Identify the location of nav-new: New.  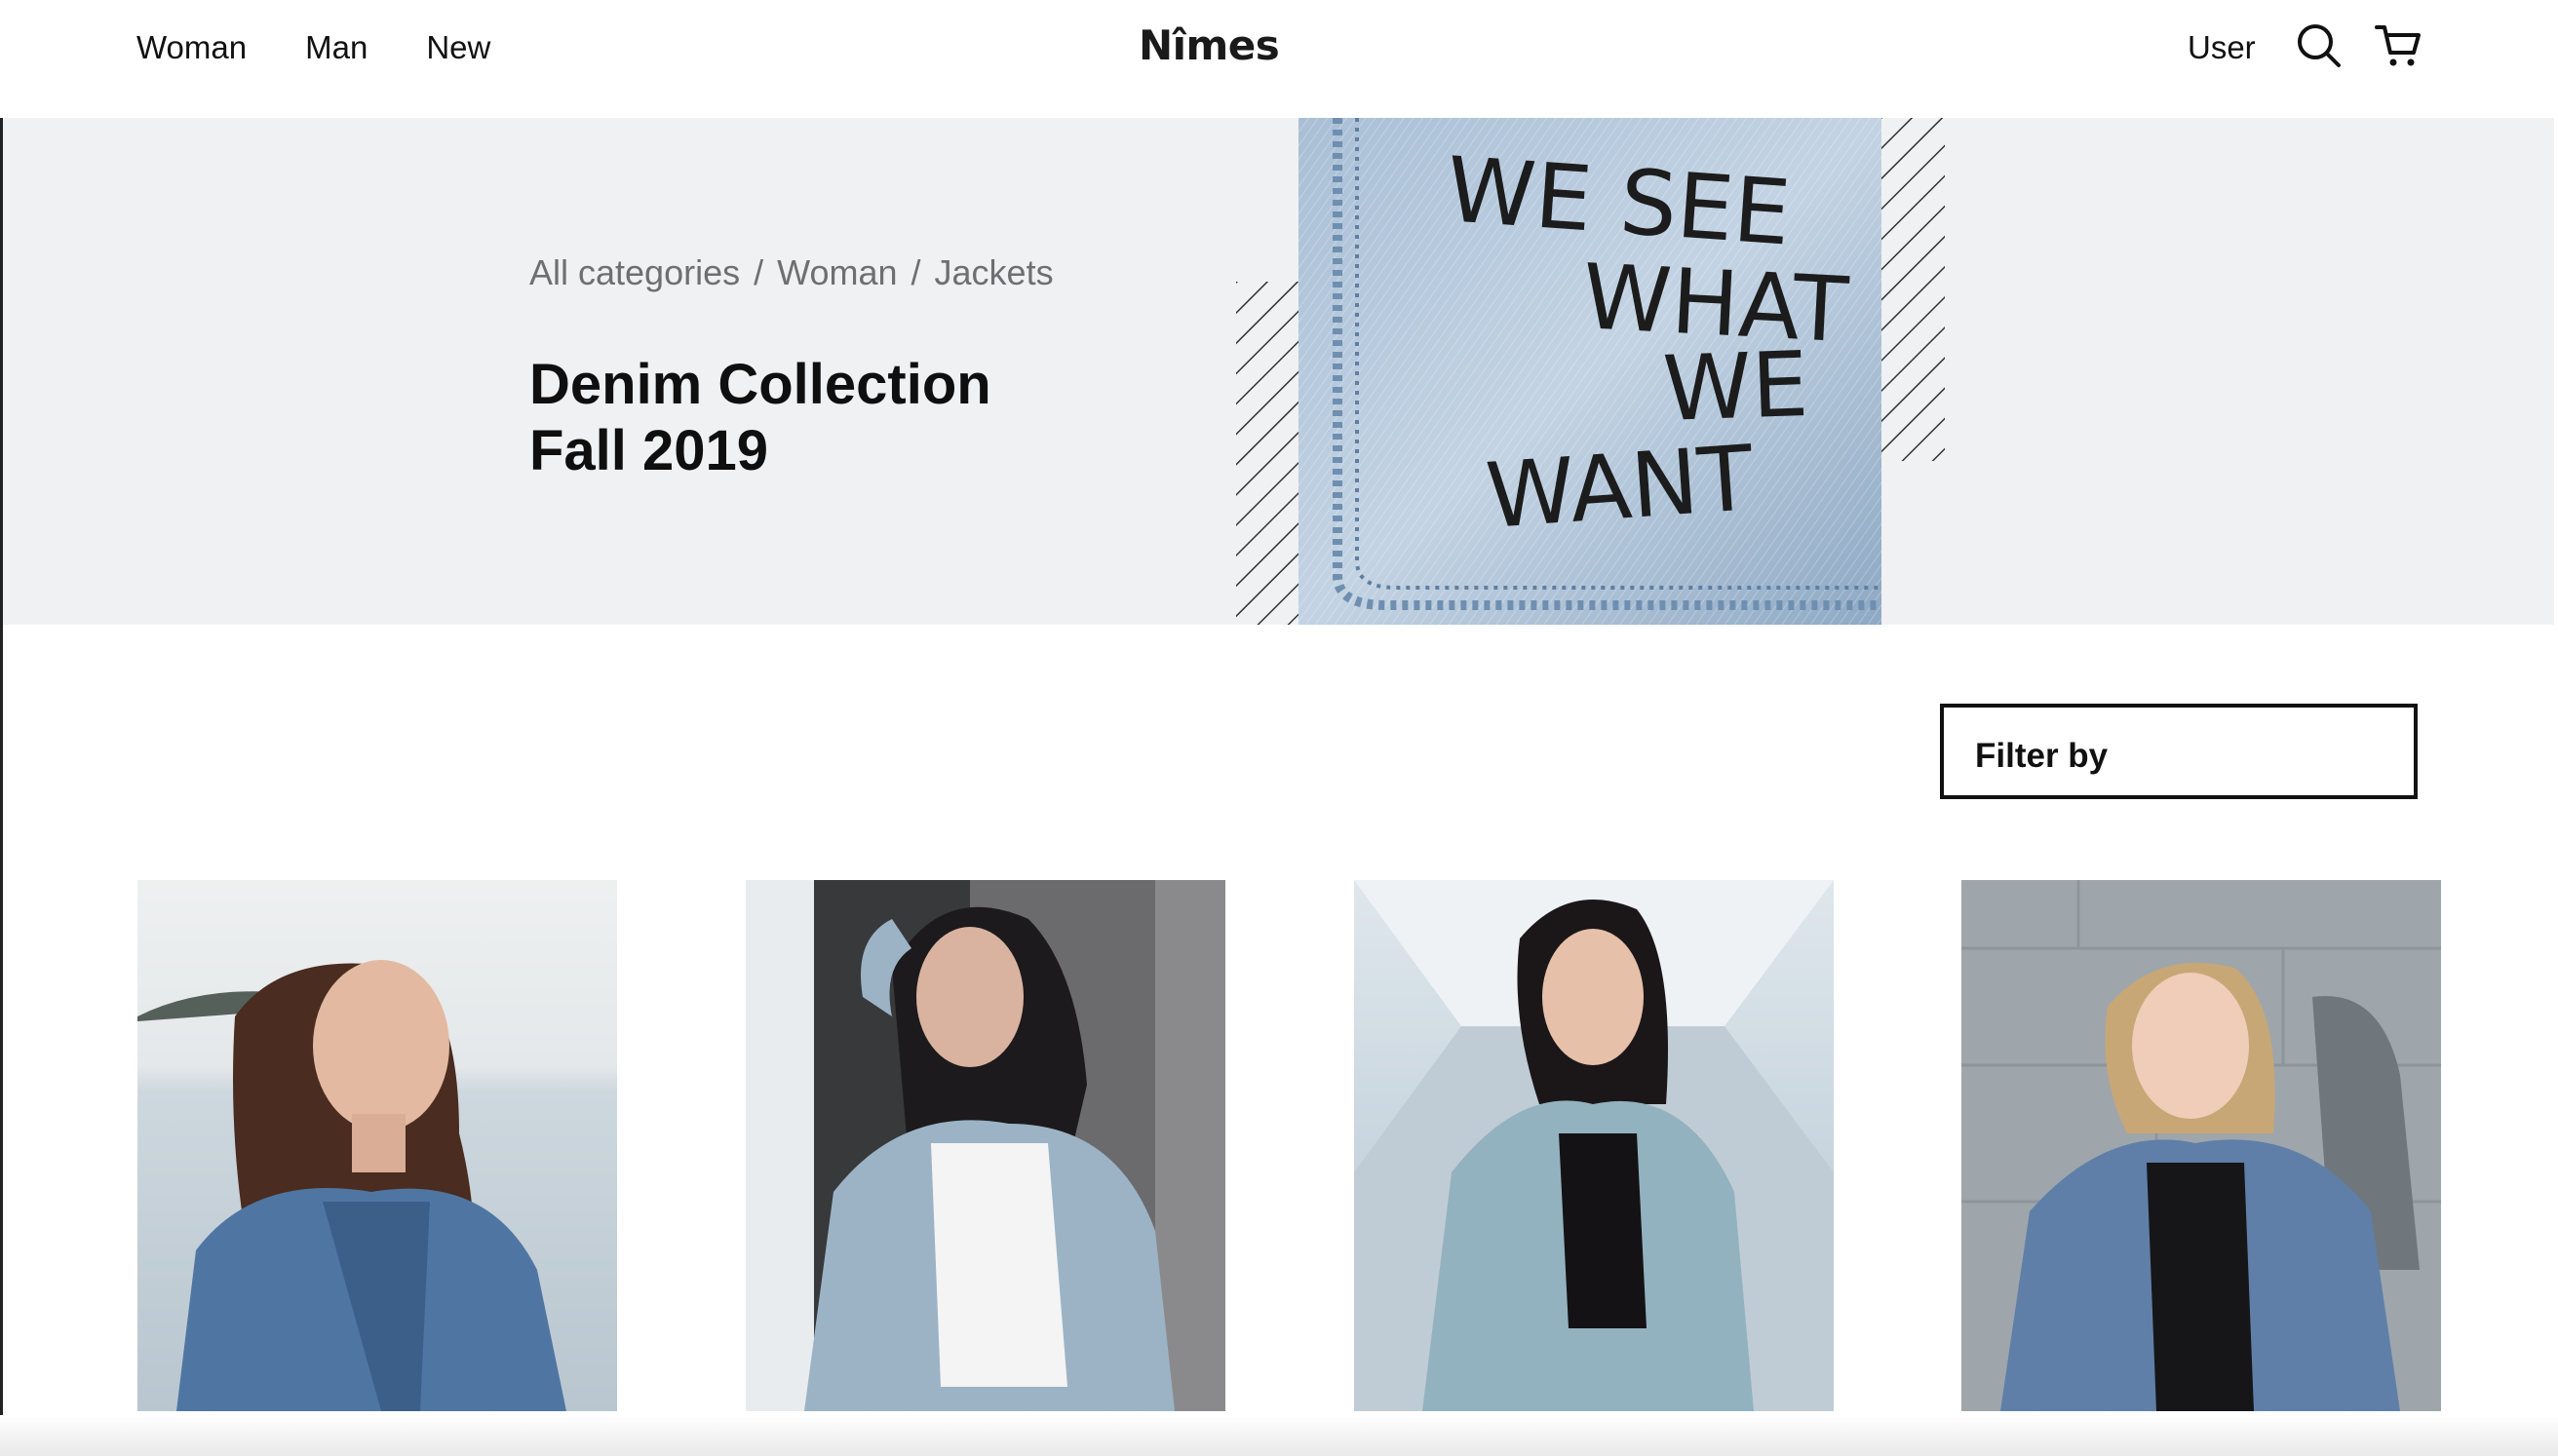
(458, 47).